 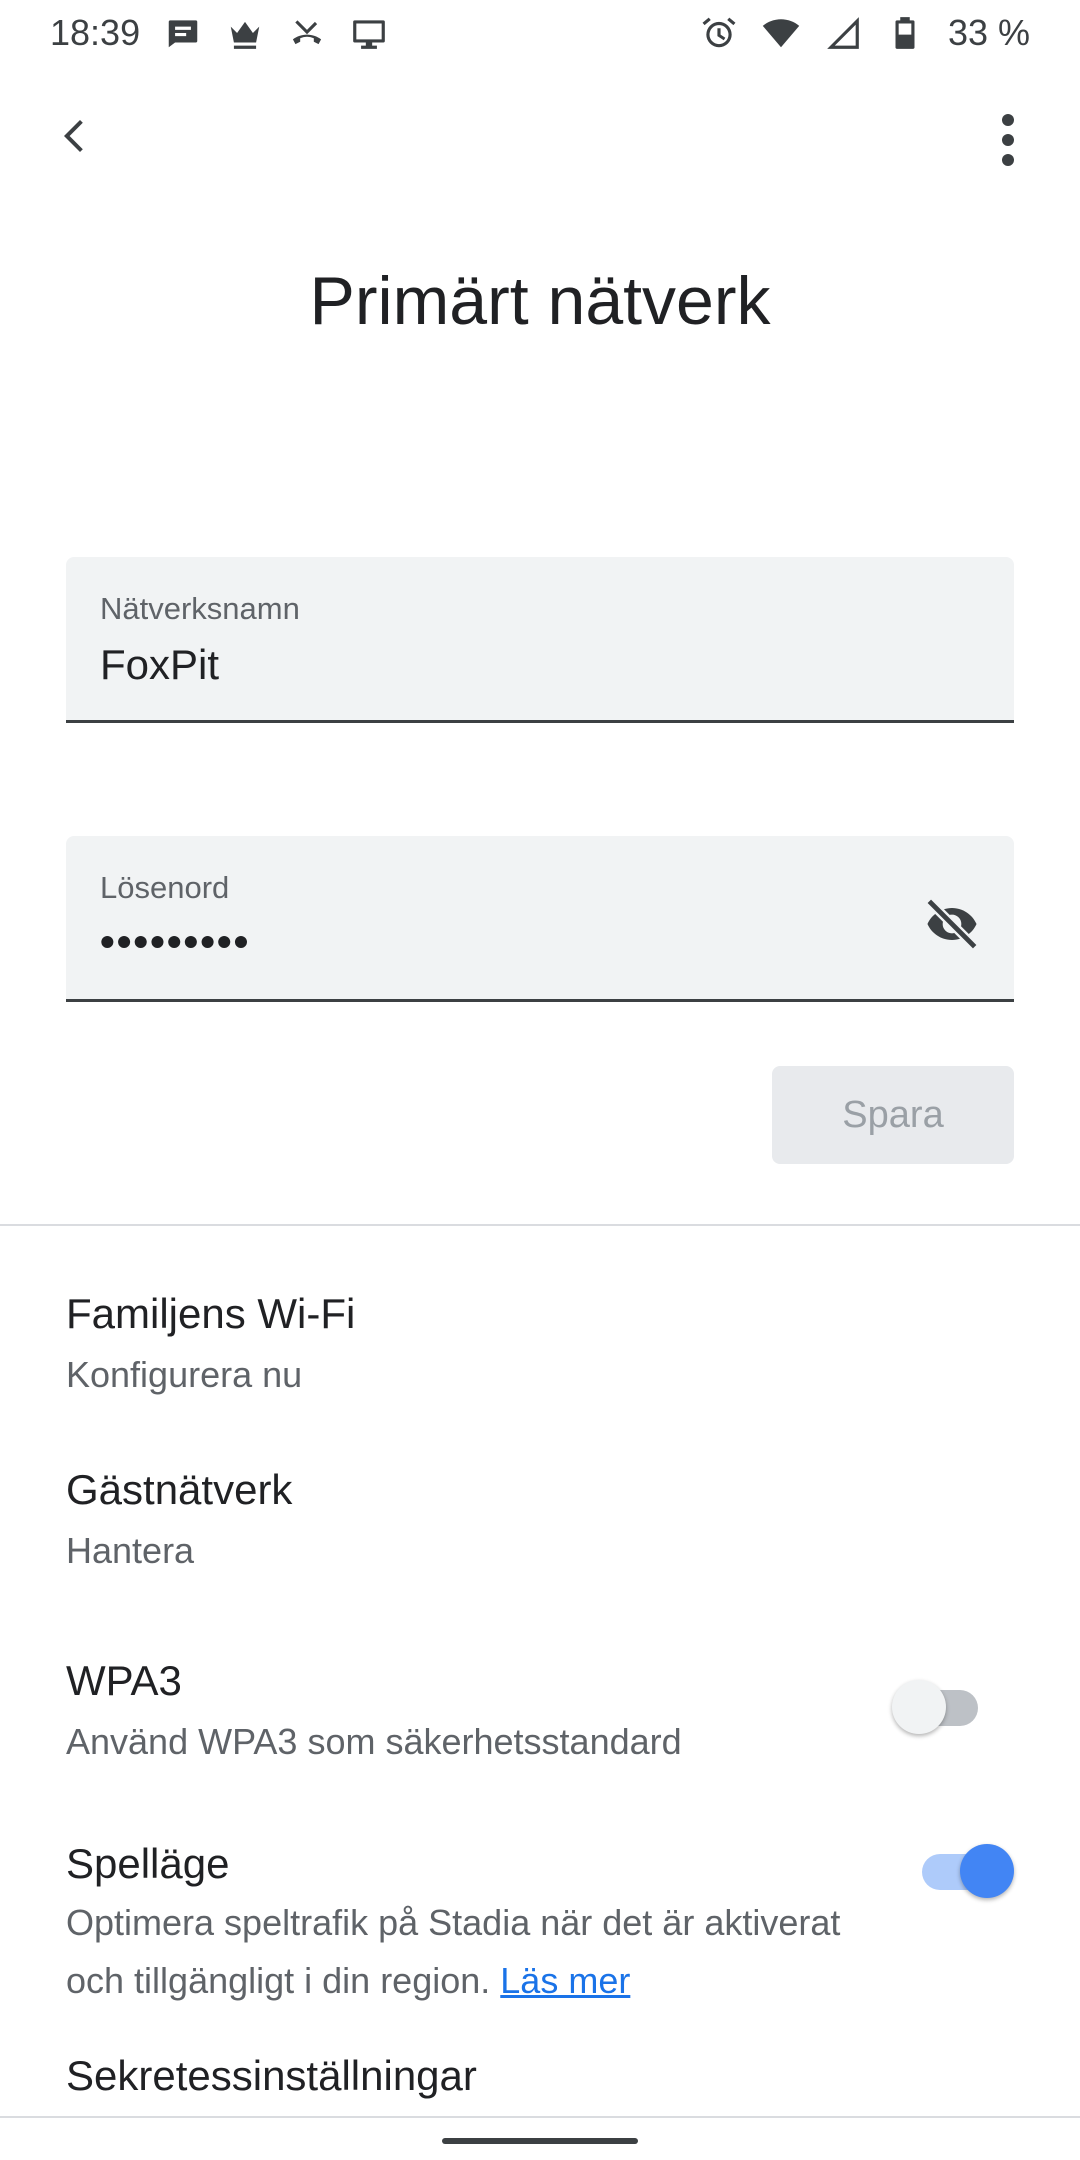 I want to click on setting-wpa3: WPA3 Använd WPA3 som säkerhetsstandard, so click(x=476, y=1714).